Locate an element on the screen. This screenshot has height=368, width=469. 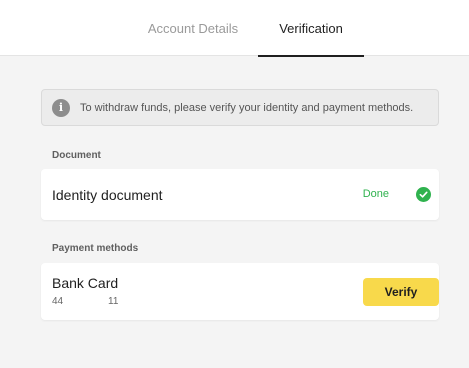
info-icon: i is located at coordinates (61, 107).